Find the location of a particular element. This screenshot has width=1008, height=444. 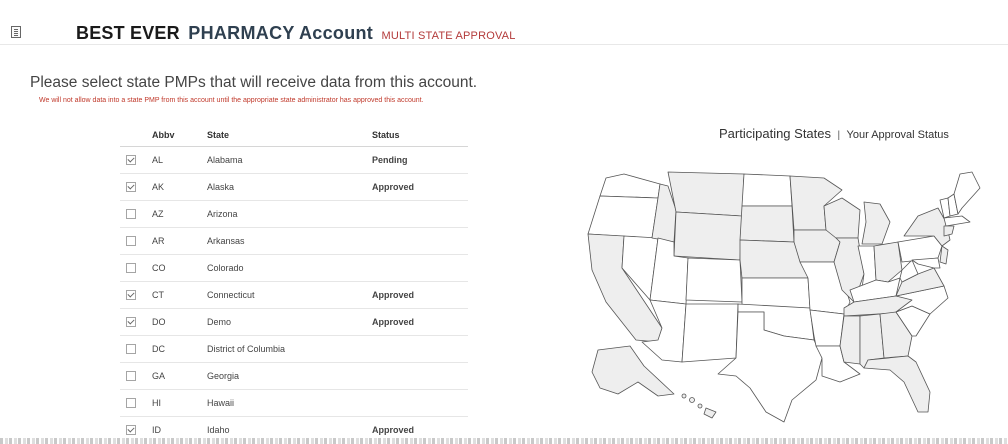

table-row: AL Alabama Pending is located at coordinates (294, 160).